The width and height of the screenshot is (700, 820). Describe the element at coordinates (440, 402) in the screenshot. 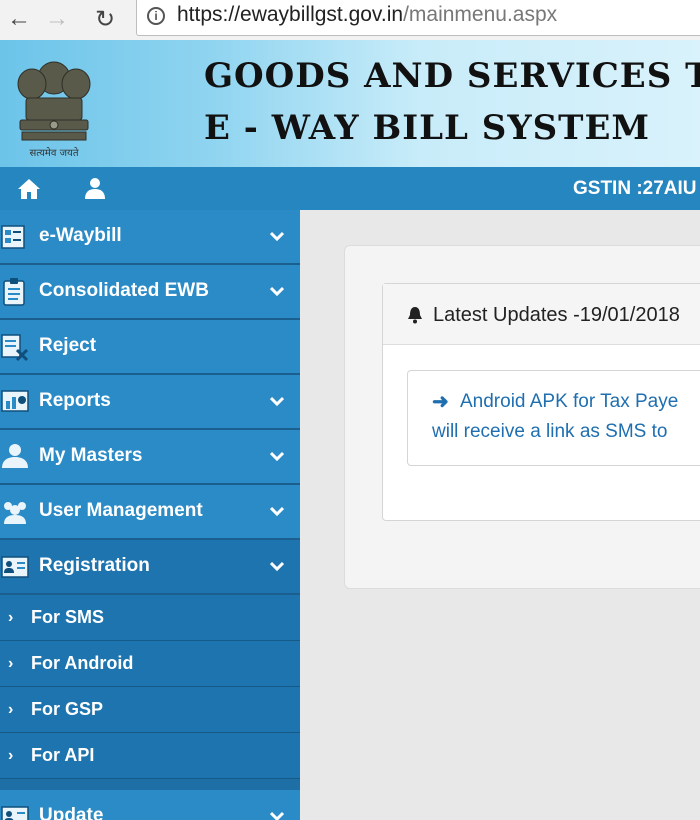

I see `arrow-right-icon: ➜` at that location.